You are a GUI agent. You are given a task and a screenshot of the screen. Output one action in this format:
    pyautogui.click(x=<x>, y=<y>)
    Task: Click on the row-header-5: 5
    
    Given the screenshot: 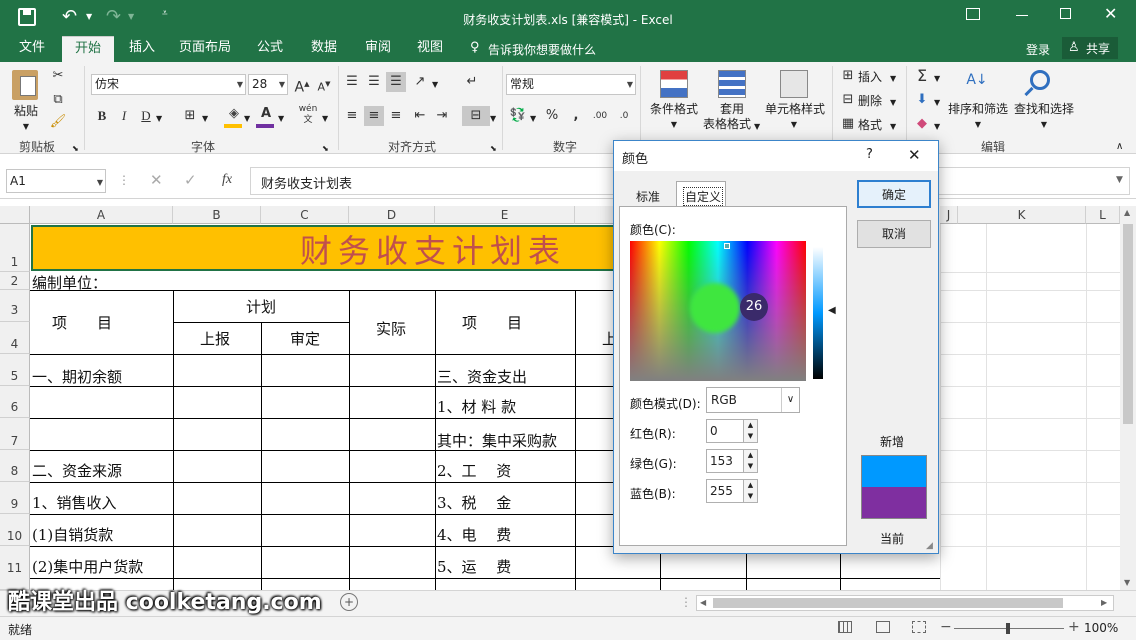 What is the action you would take?
    pyautogui.click(x=15, y=370)
    